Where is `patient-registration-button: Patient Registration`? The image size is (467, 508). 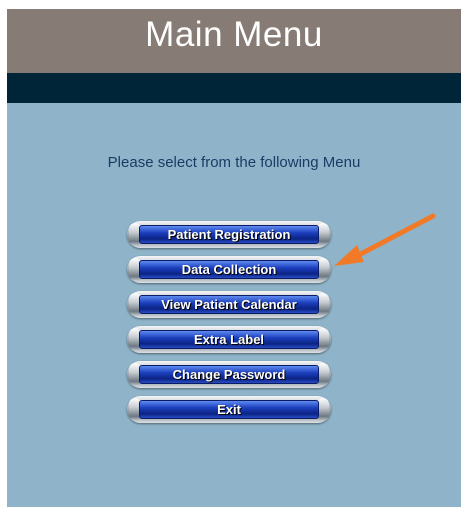
patient-registration-button: Patient Registration is located at coordinates (229, 235).